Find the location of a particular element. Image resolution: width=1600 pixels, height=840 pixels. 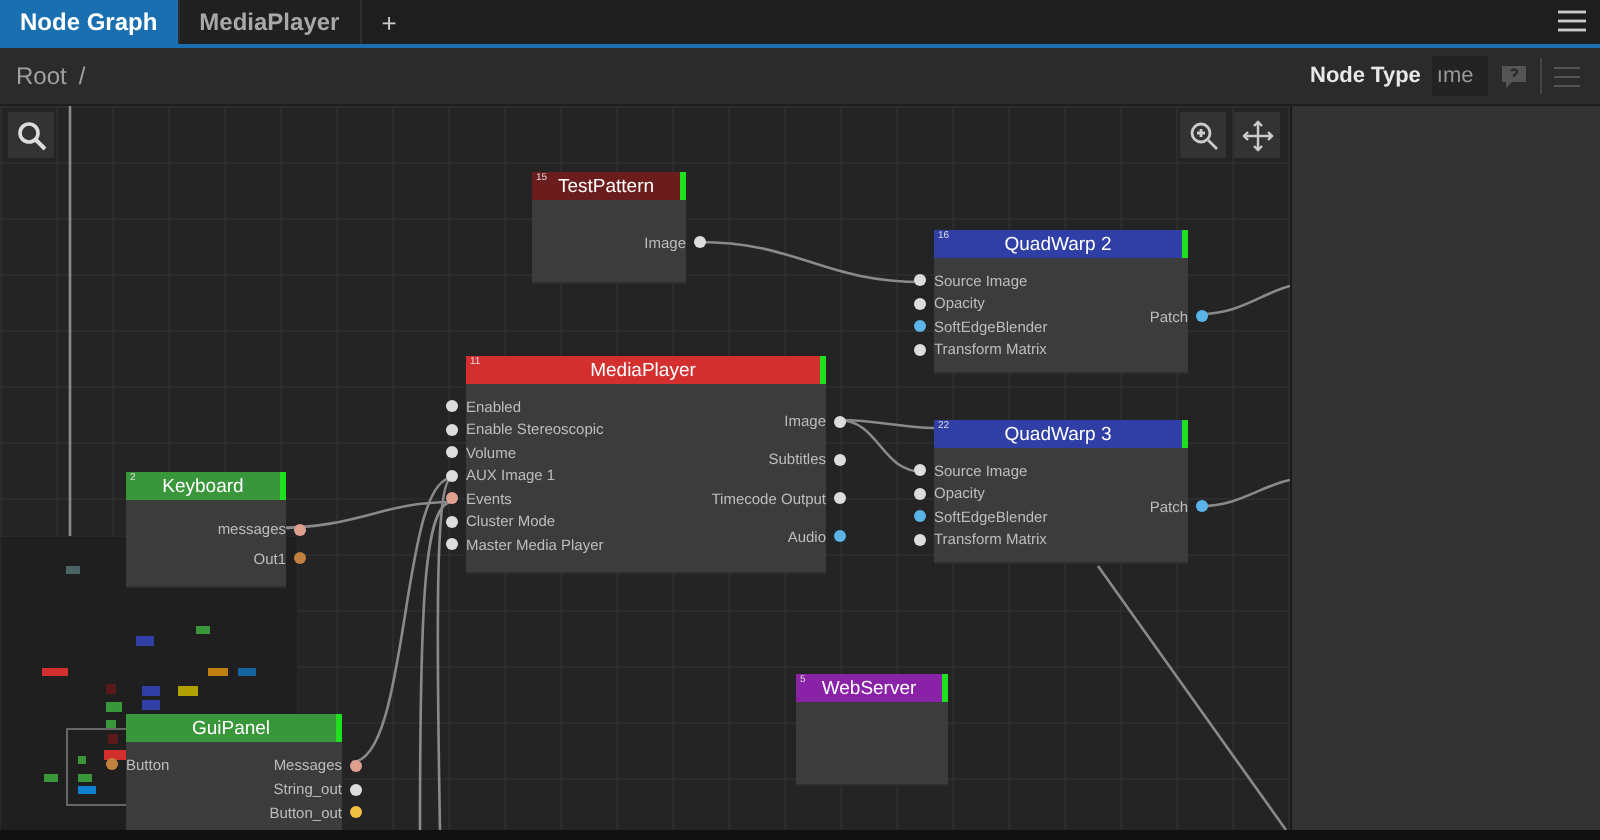

move-button is located at coordinates (1257, 135).